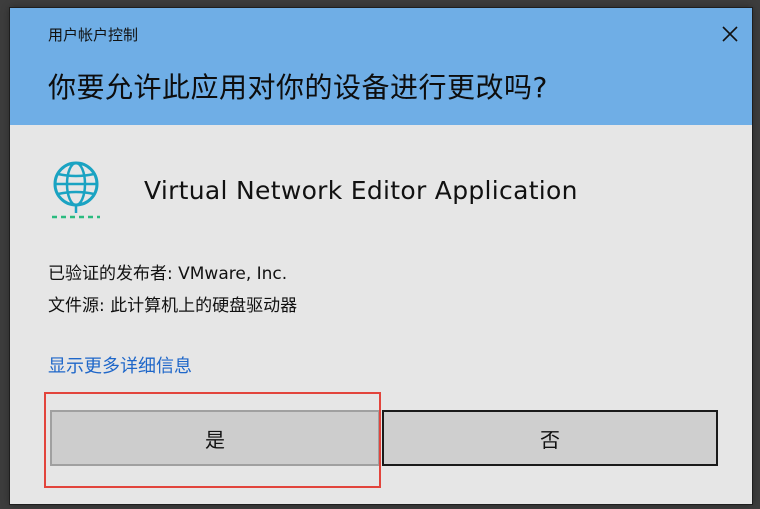 This screenshot has width=760, height=509. What do you see at coordinates (215, 438) in the screenshot?
I see `yes-button: 是` at bounding box center [215, 438].